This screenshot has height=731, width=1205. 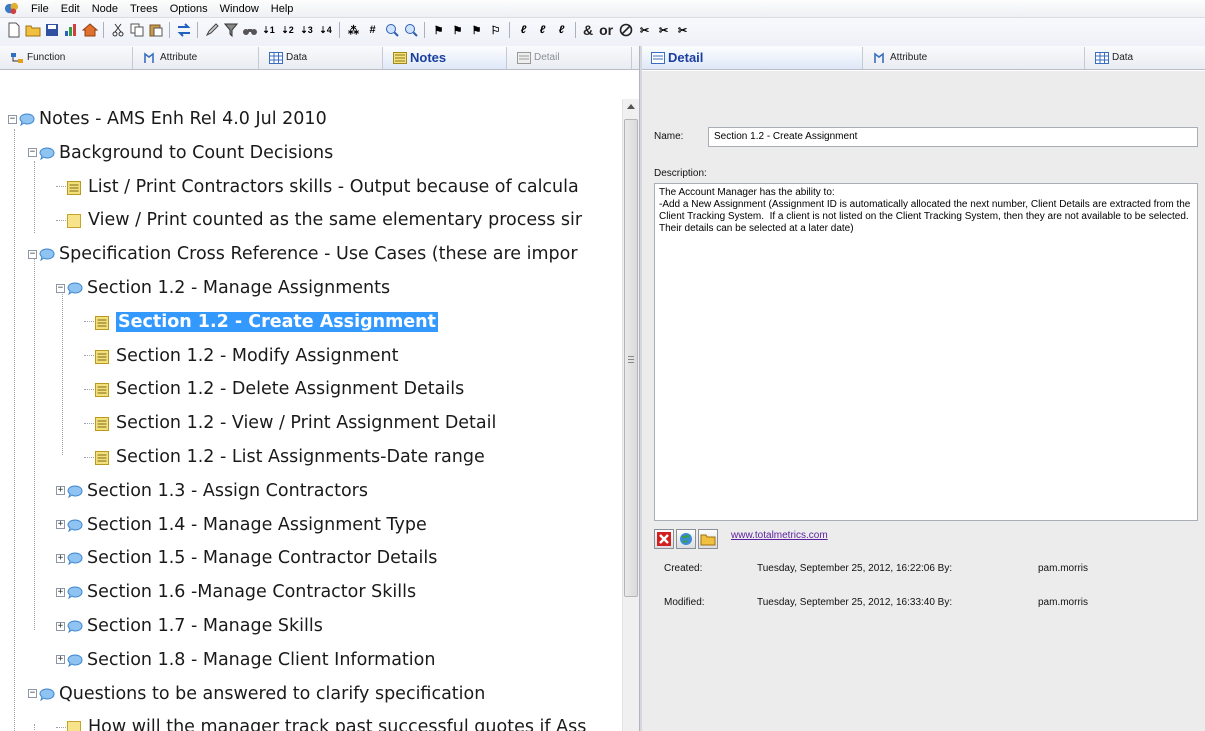 I want to click on level-4-icon: ⇣4, so click(x=326, y=30).